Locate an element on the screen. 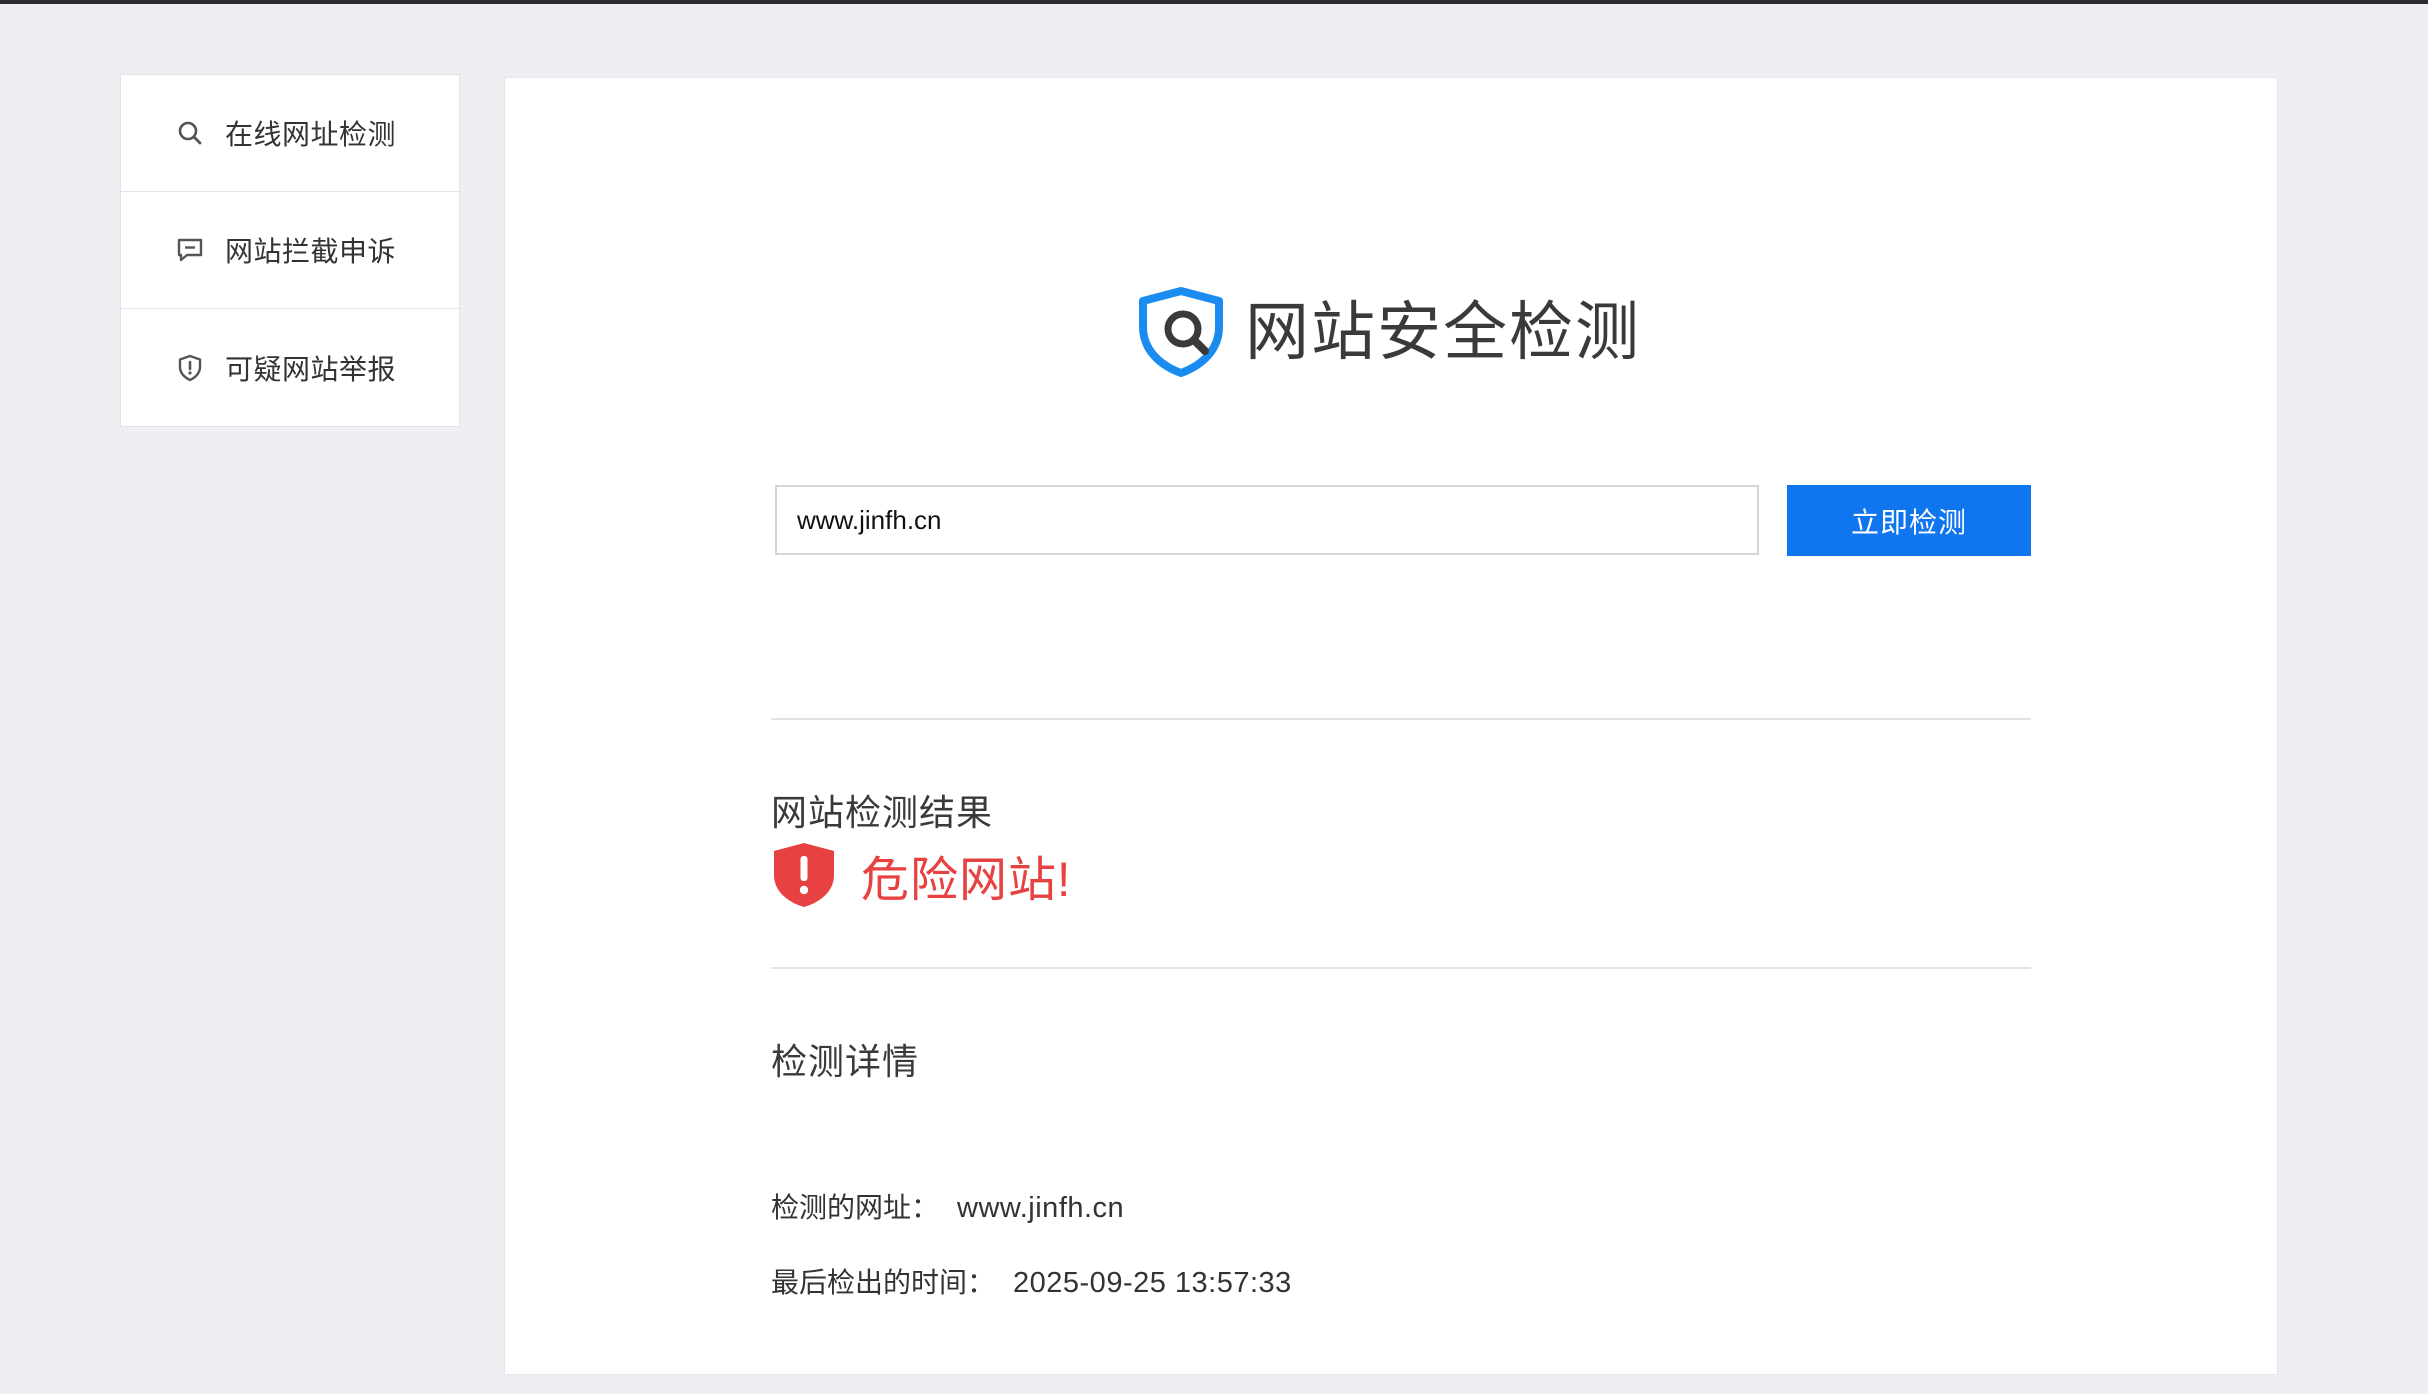 This screenshot has width=2428, height=1394. shield-alert-icon is located at coordinates (190, 368).